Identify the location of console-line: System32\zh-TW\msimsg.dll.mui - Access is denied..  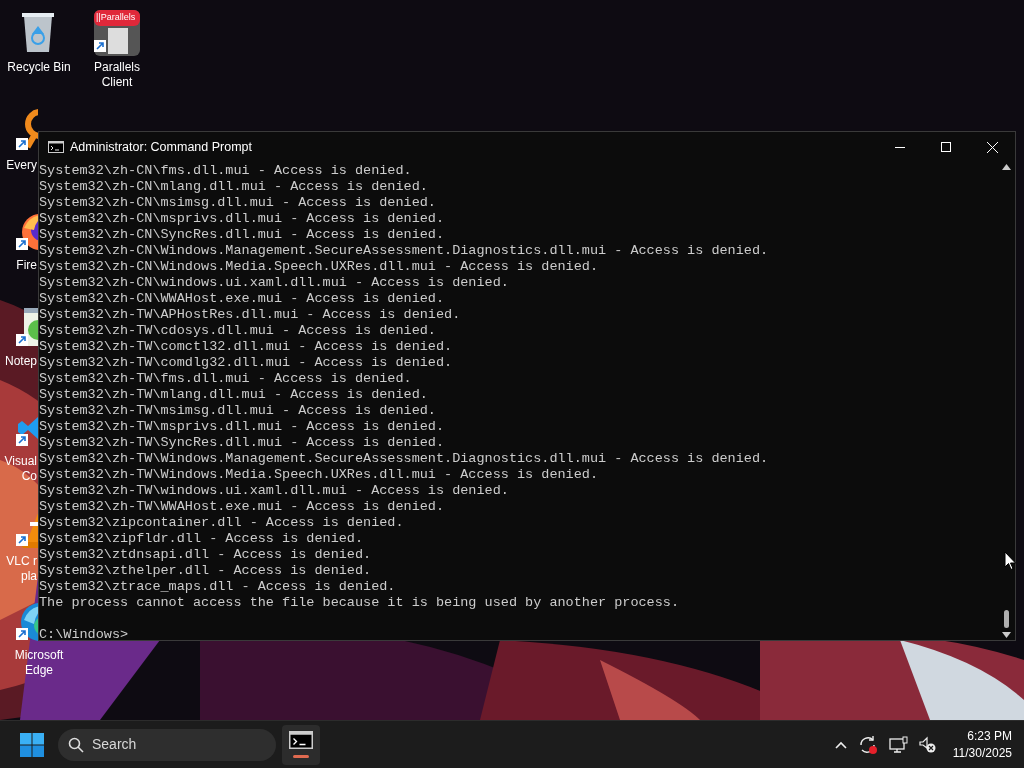
(237, 411).